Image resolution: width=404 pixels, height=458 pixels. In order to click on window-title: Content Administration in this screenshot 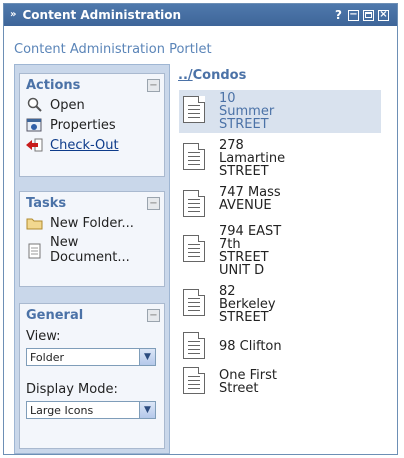, I will do `click(102, 15)`.